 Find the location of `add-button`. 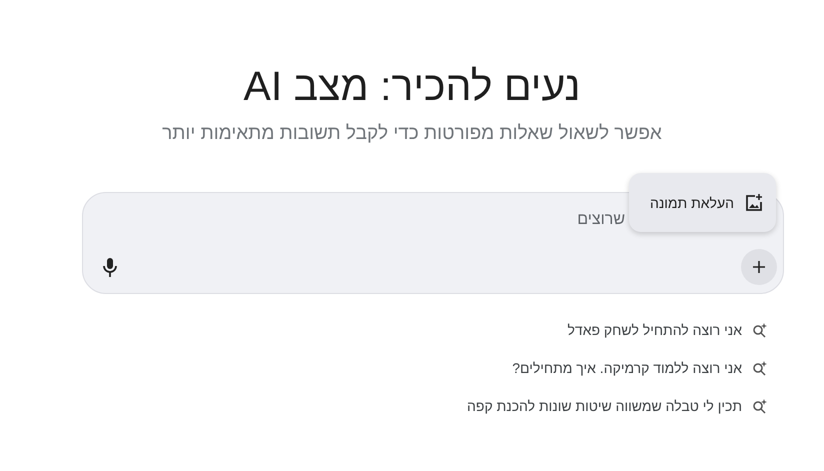

add-button is located at coordinates (759, 267).